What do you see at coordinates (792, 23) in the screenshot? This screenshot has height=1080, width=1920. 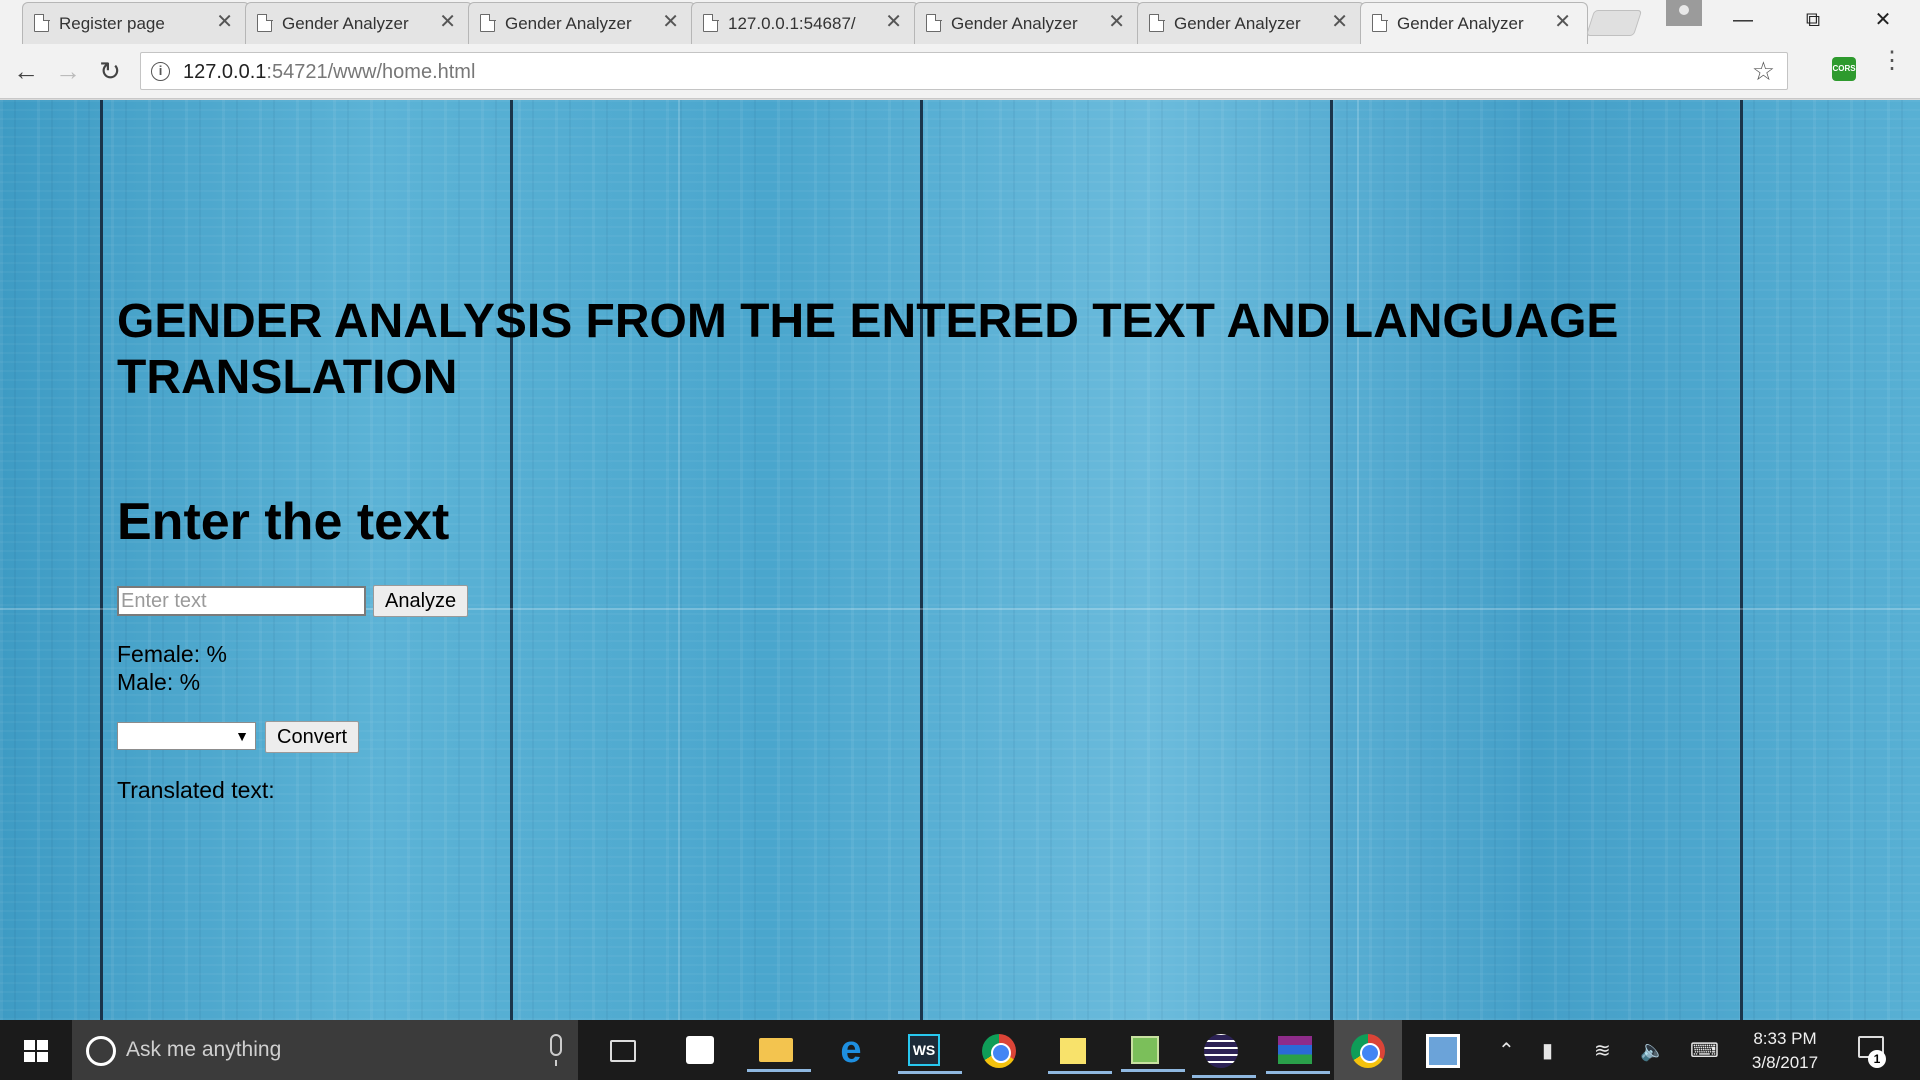 I see `tab-title: 127.0.0.1:54687/` at bounding box center [792, 23].